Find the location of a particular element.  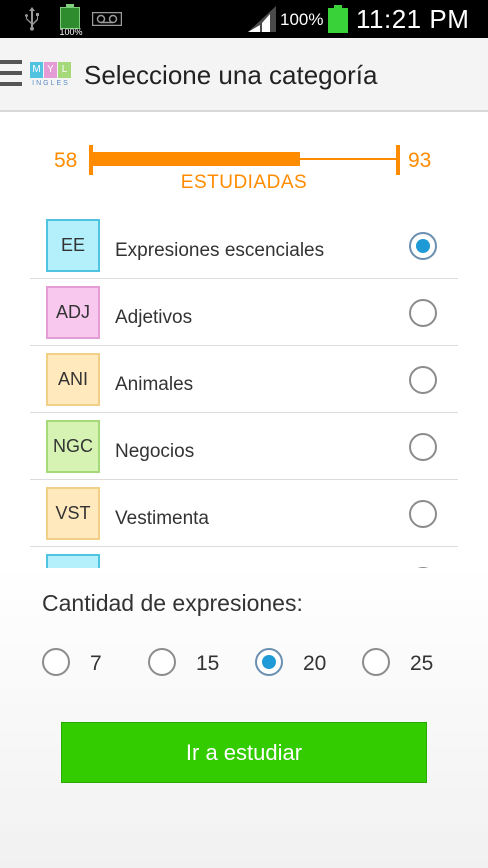

category-row is located at coordinates (244, 557).